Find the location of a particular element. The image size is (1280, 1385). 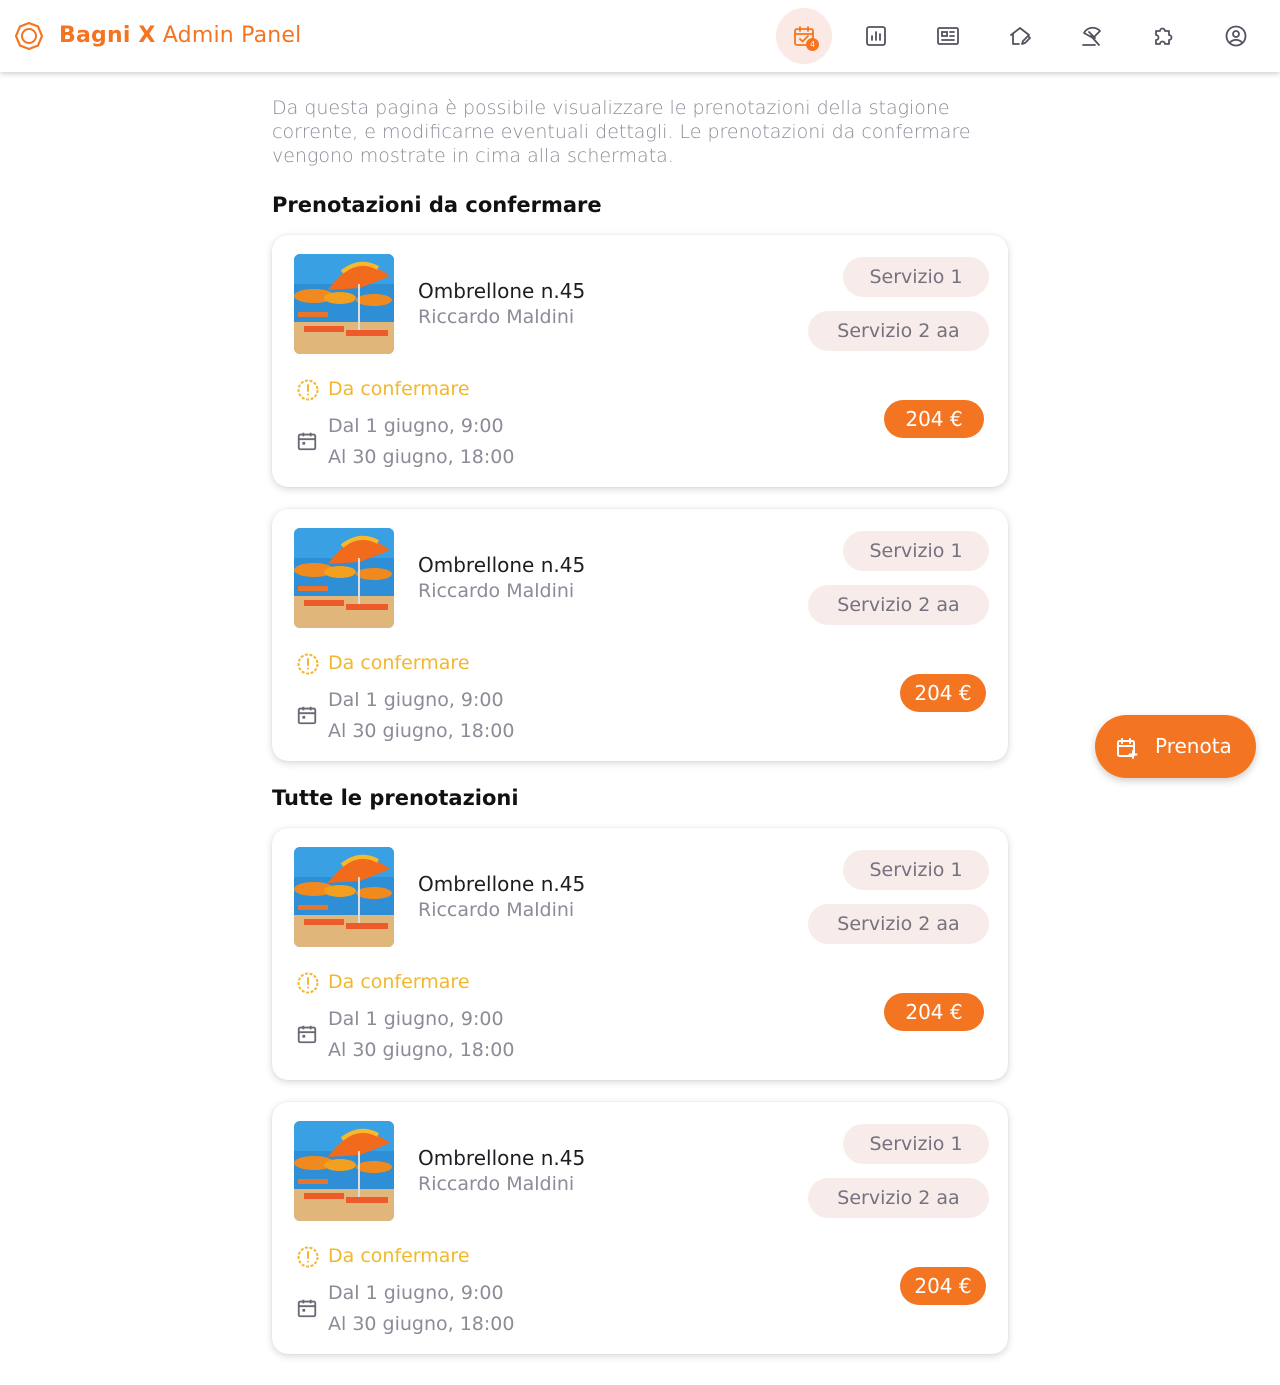

nav-stats-button is located at coordinates (876, 36).